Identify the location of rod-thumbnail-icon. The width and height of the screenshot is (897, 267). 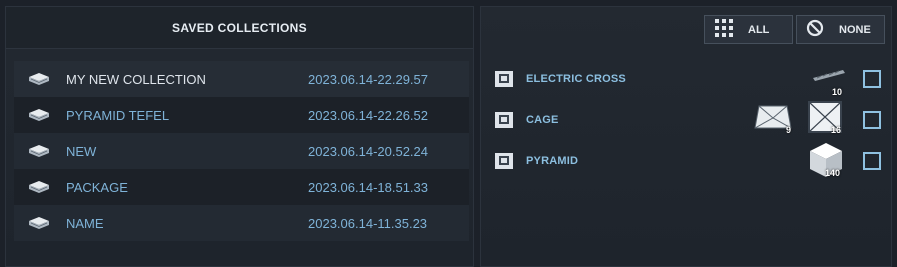
(829, 77).